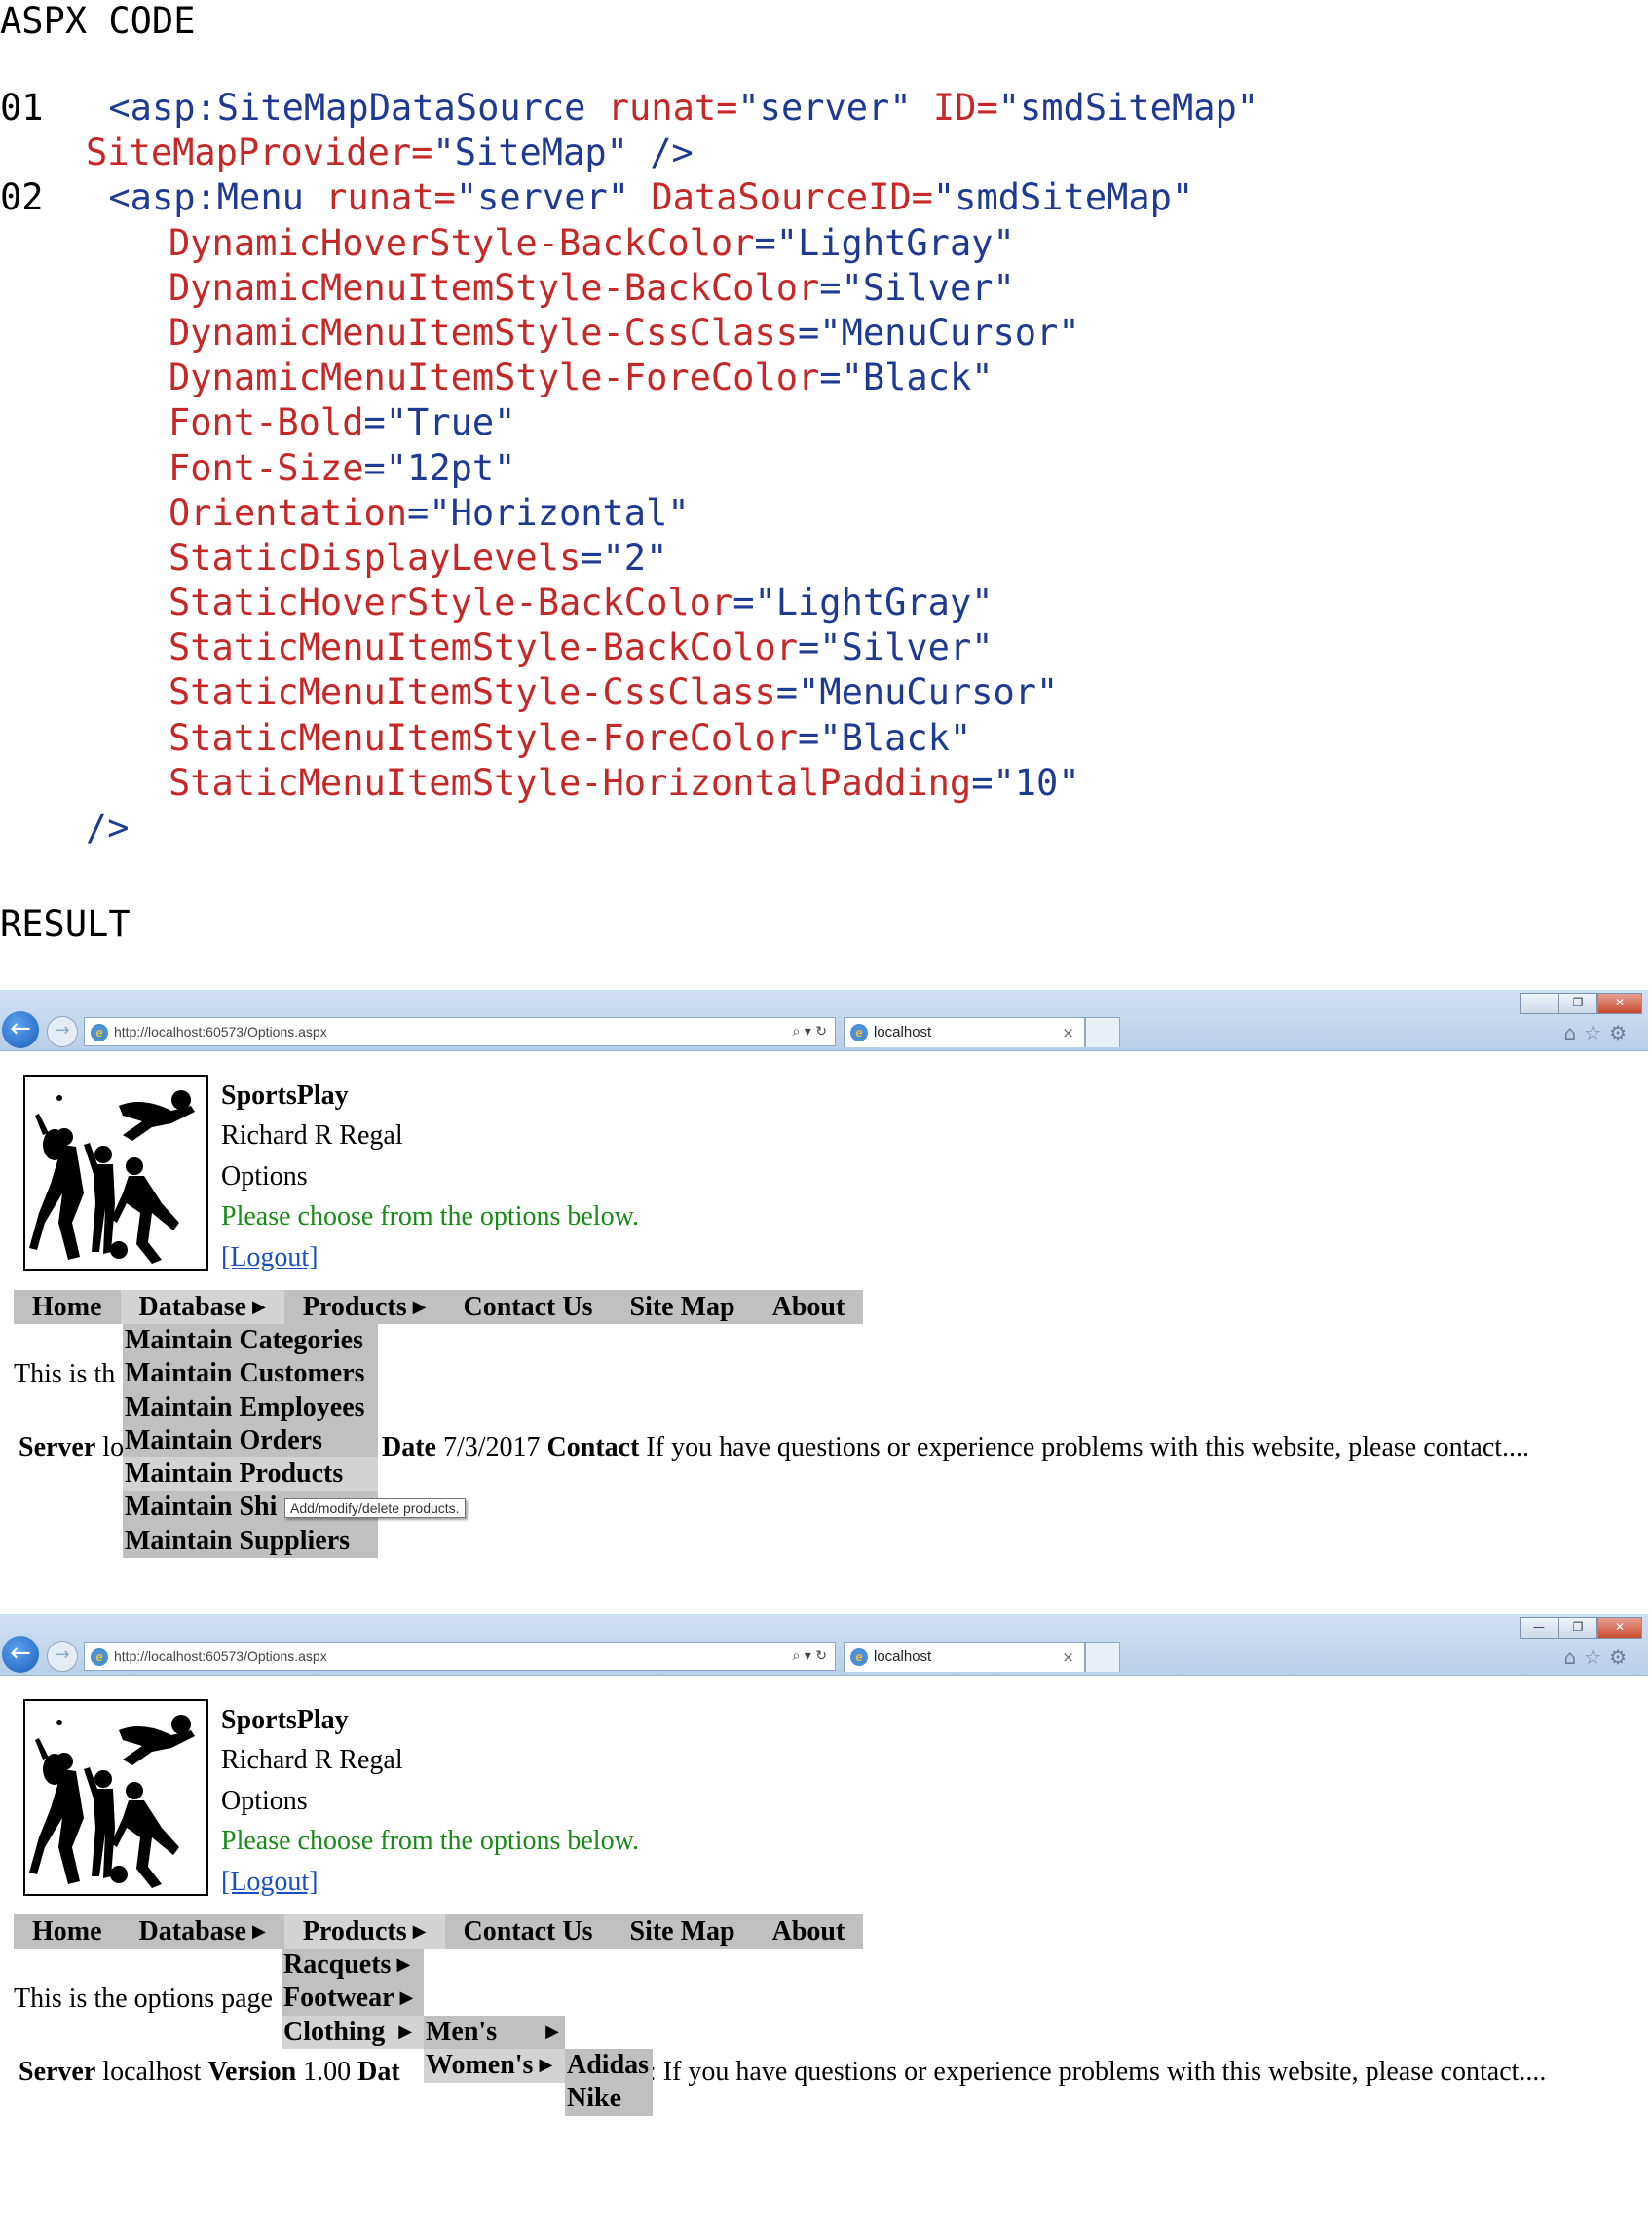  I want to click on submenu-item-adidas: Adidas, so click(609, 2065).